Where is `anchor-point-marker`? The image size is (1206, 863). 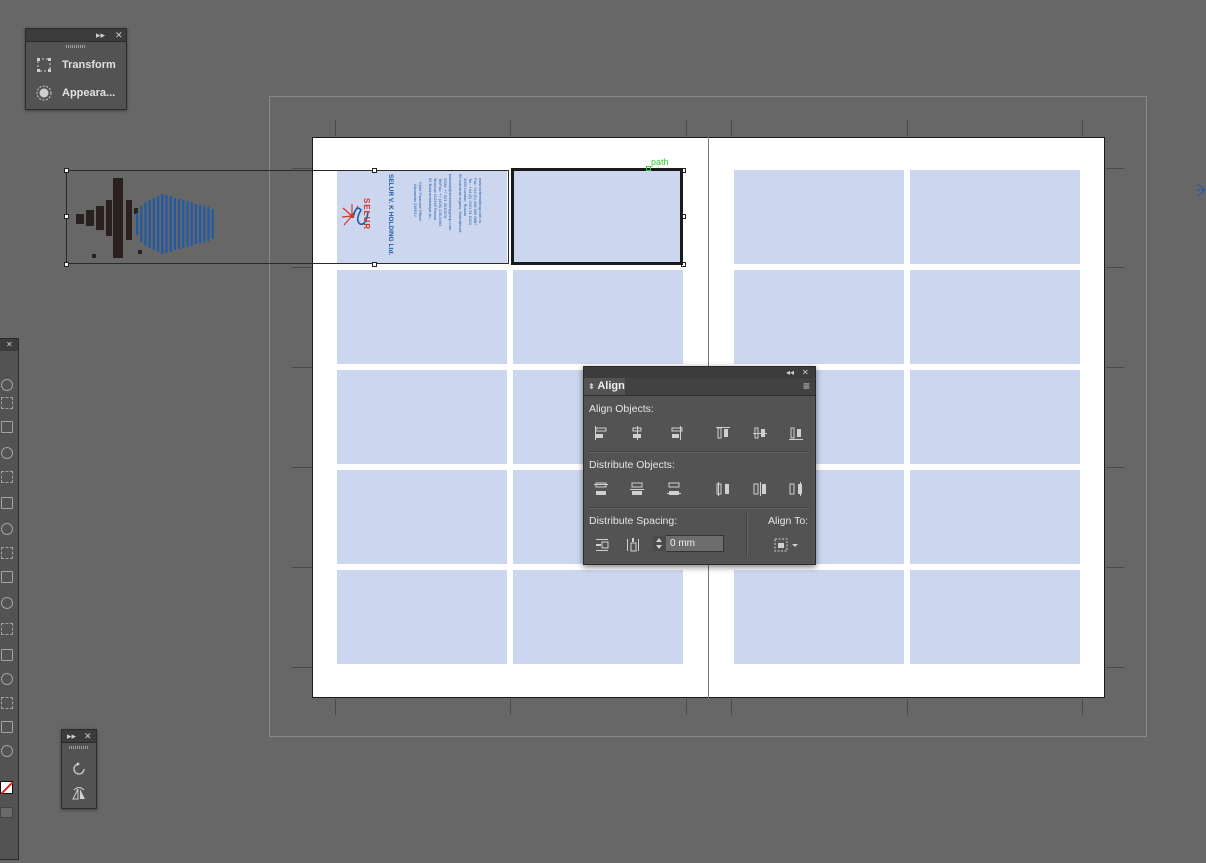
anchor-point-marker is located at coordinates (648, 168).